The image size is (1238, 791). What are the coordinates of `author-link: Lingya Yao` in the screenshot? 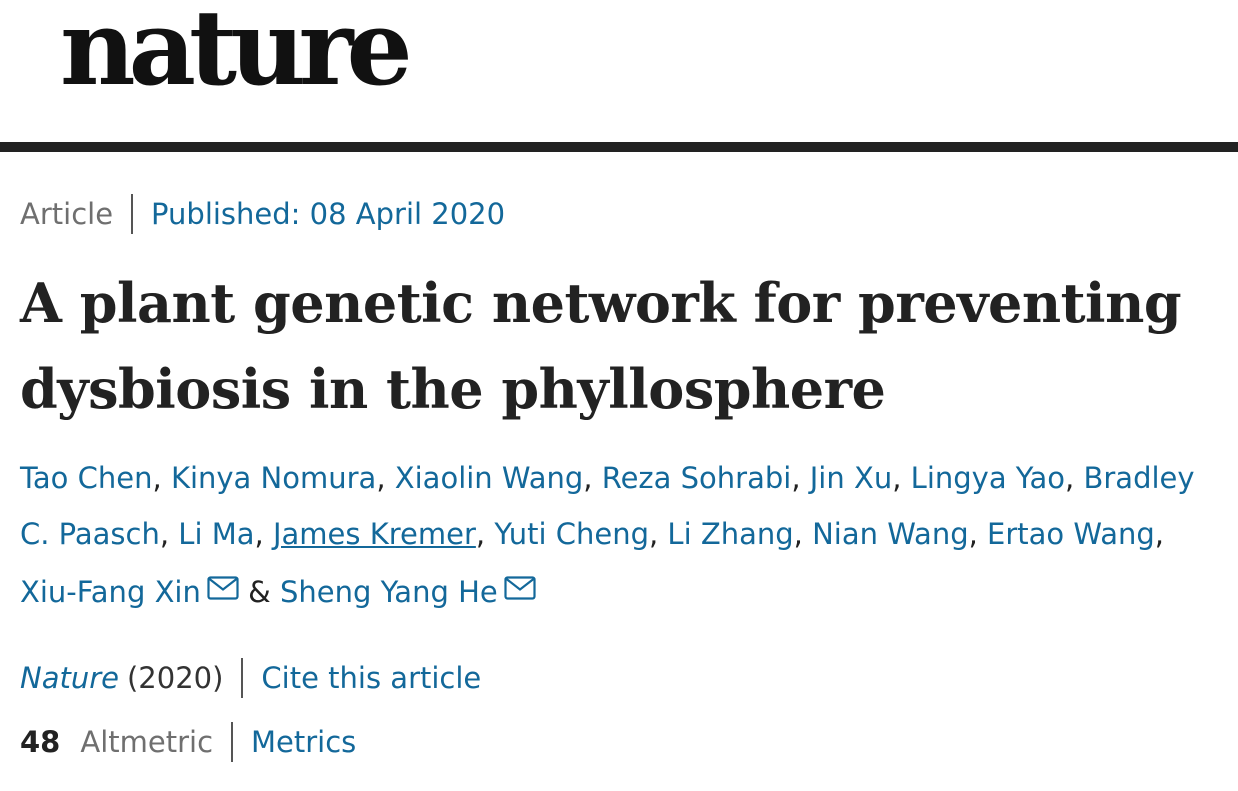 It's located at (988, 478).